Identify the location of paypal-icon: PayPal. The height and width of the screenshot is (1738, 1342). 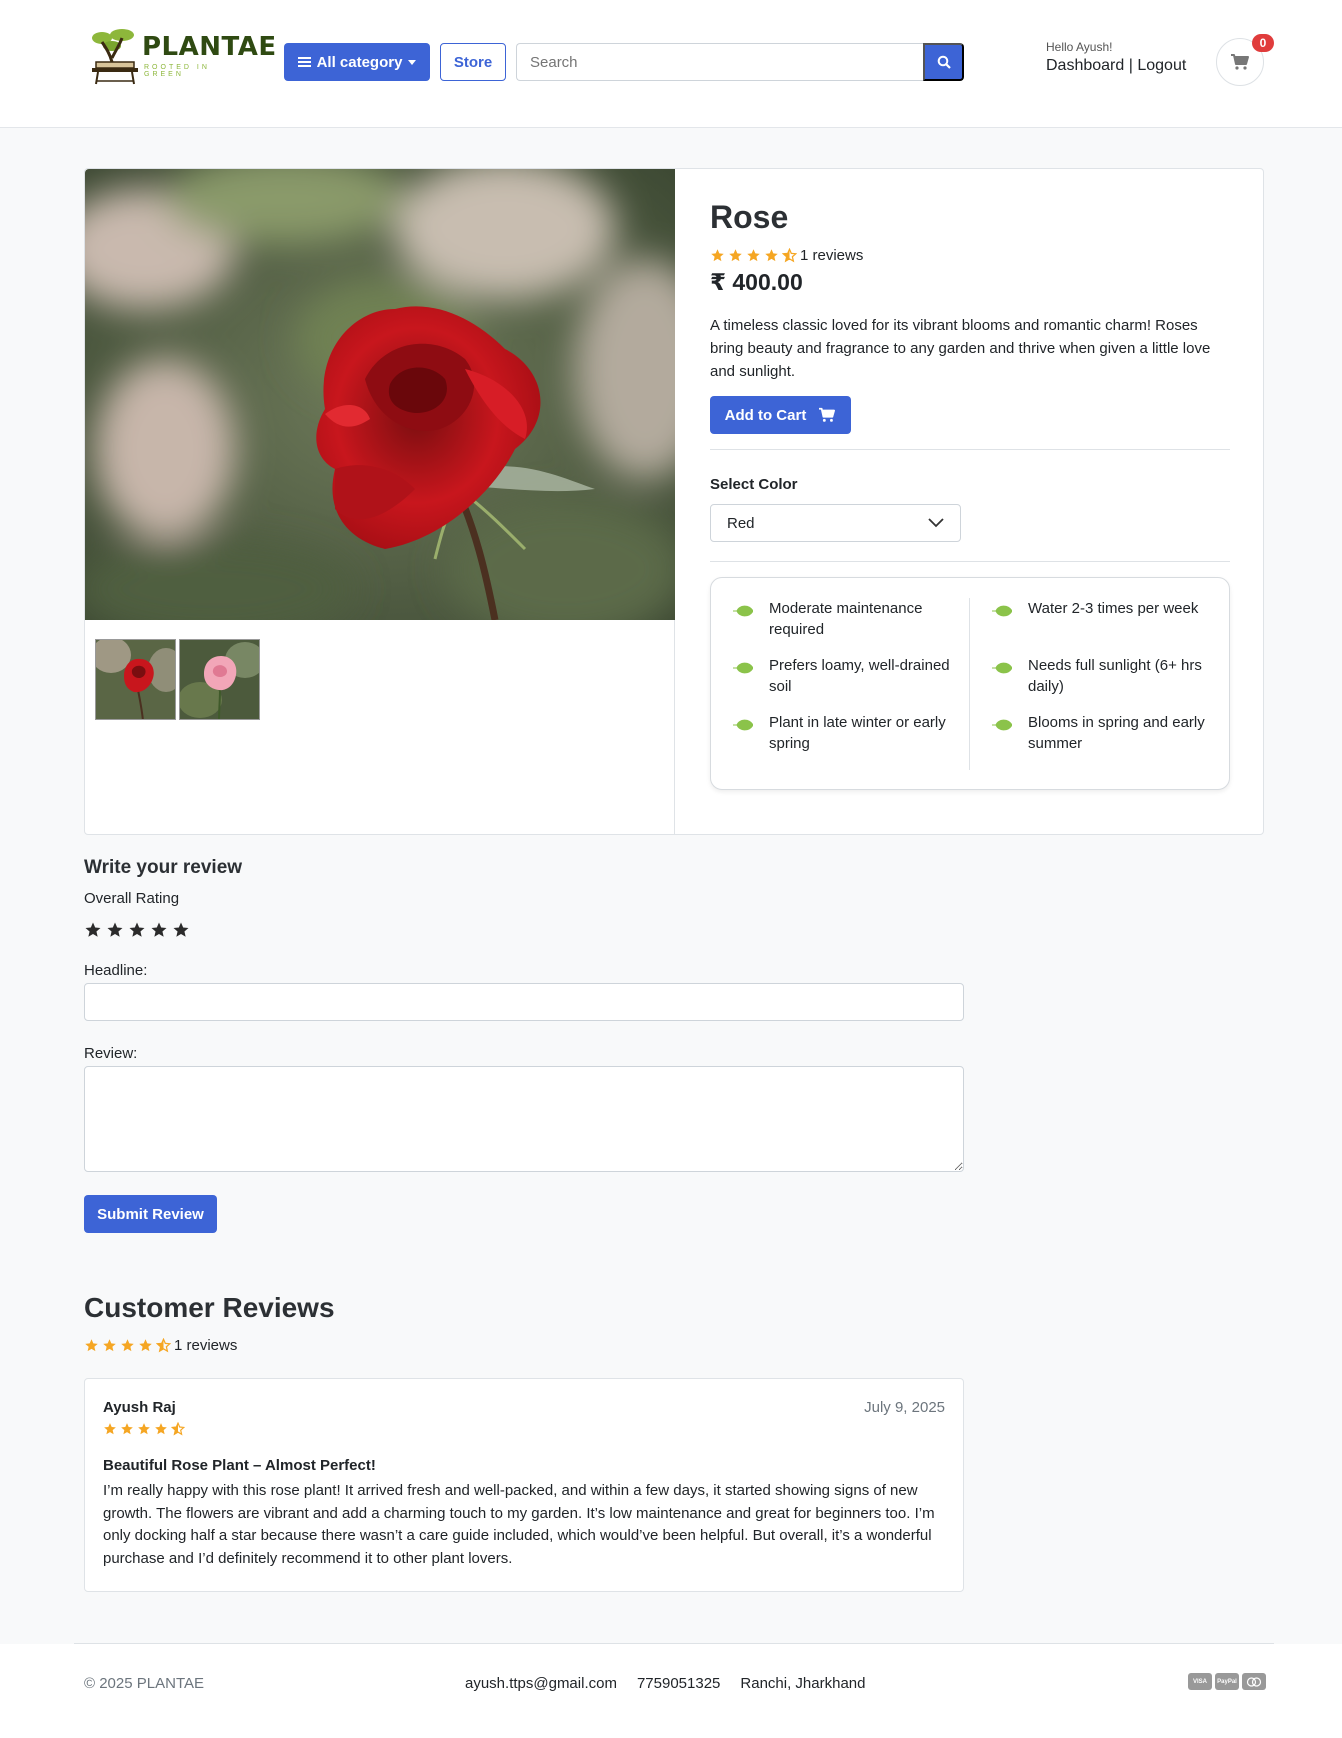
(1227, 1681).